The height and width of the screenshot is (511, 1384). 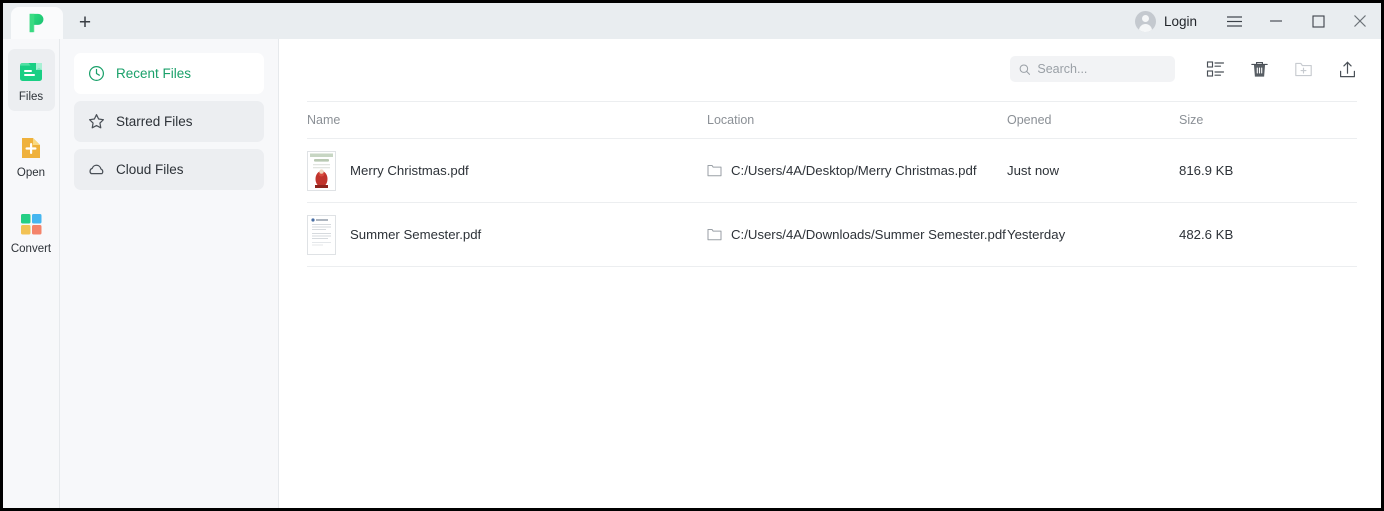 What do you see at coordinates (692, 21) in the screenshot?
I see `title-bar: + Login` at bounding box center [692, 21].